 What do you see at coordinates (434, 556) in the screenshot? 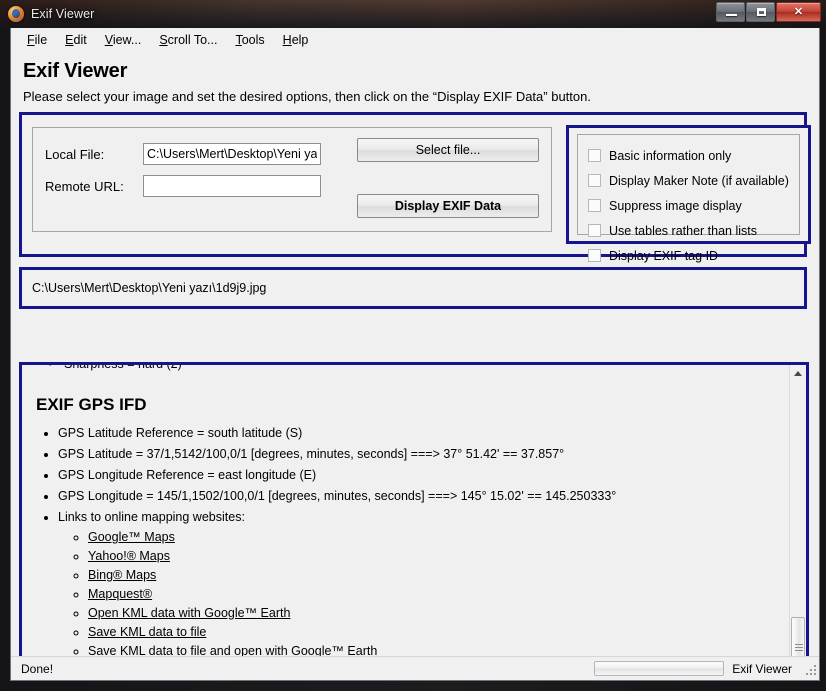
I see `list-item: Yahoo!® Maps` at bounding box center [434, 556].